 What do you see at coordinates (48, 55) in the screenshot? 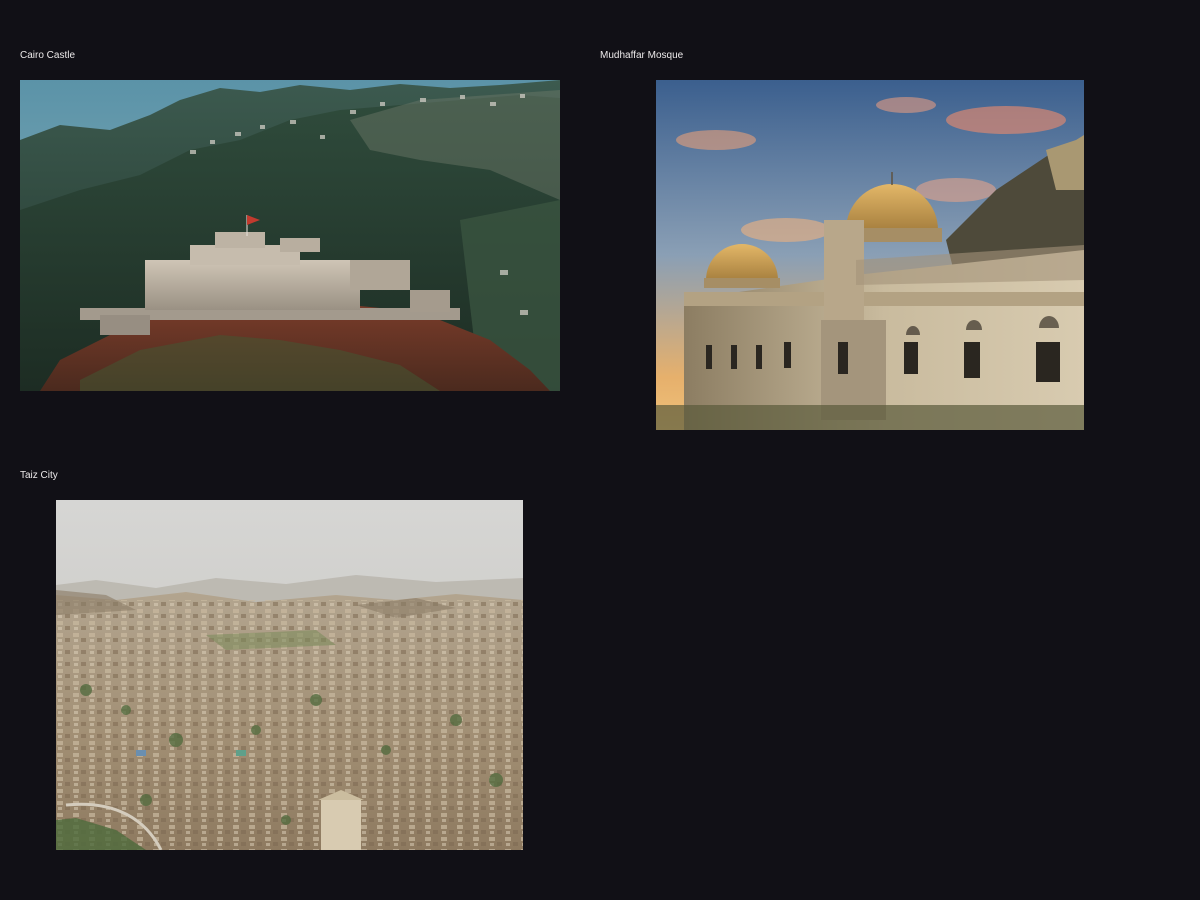
I see `caption-cairo-castle: Cairo Castle` at bounding box center [48, 55].